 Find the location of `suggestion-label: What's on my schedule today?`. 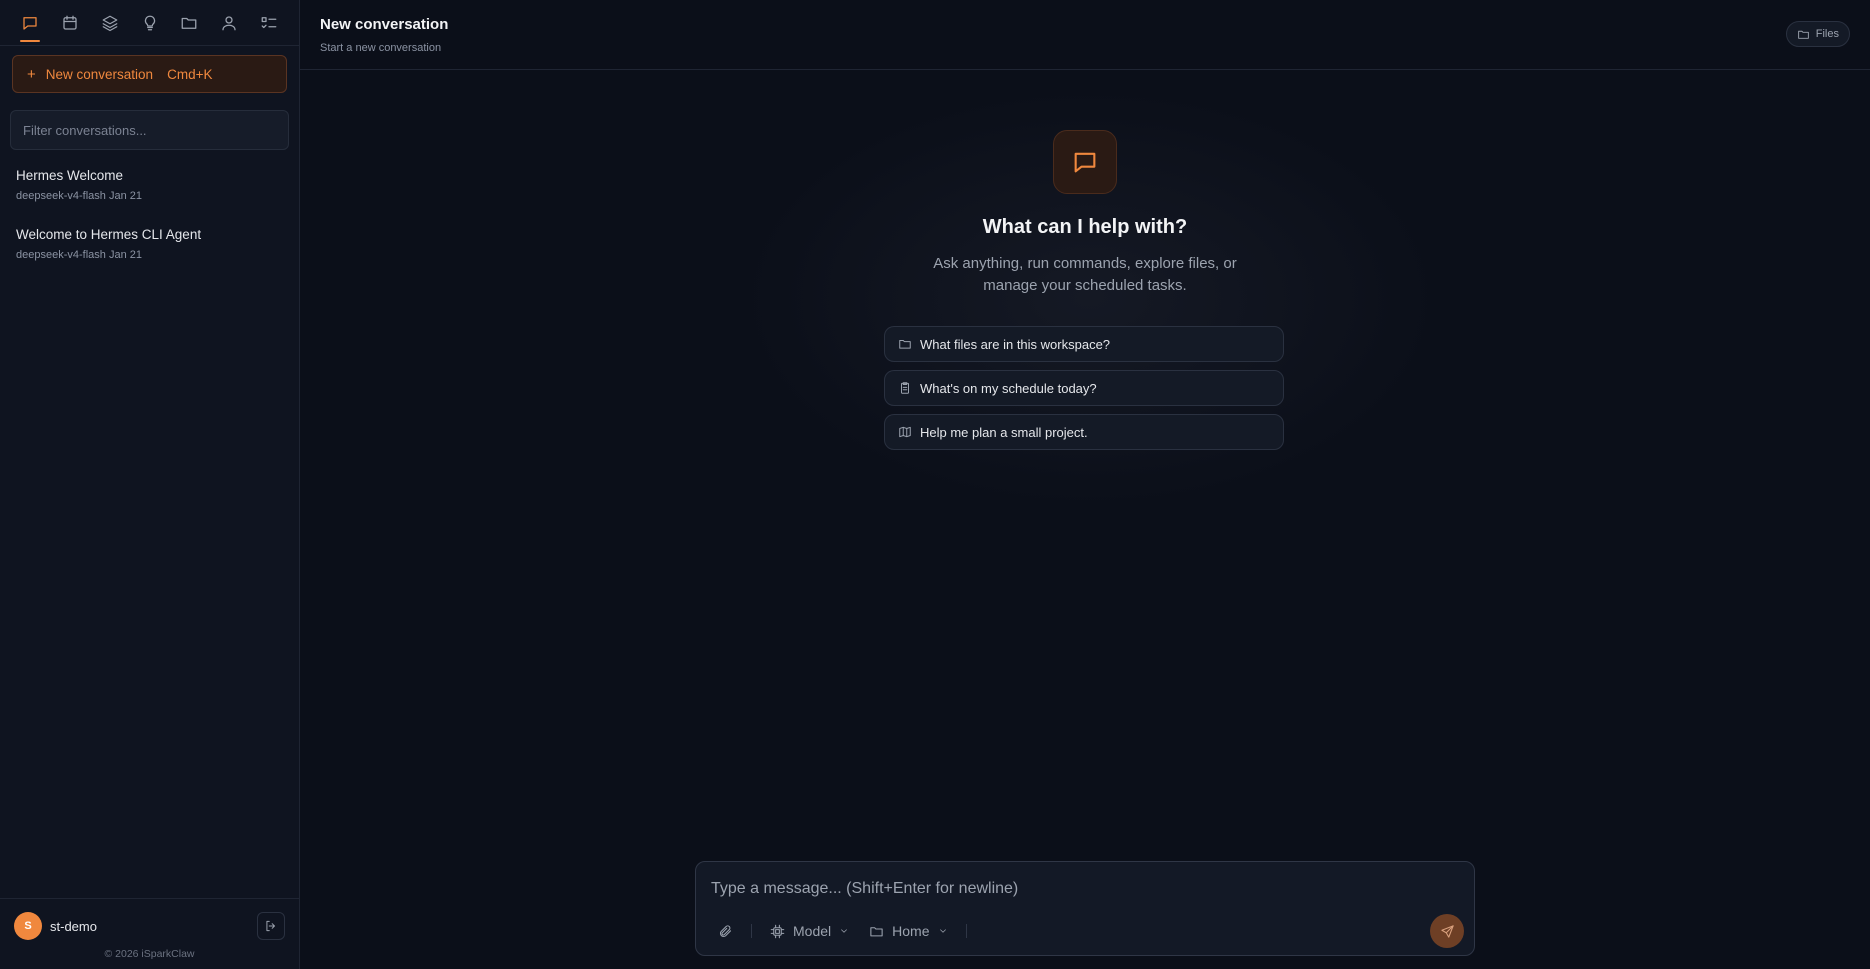

suggestion-label: What's on my schedule today? is located at coordinates (1008, 388).